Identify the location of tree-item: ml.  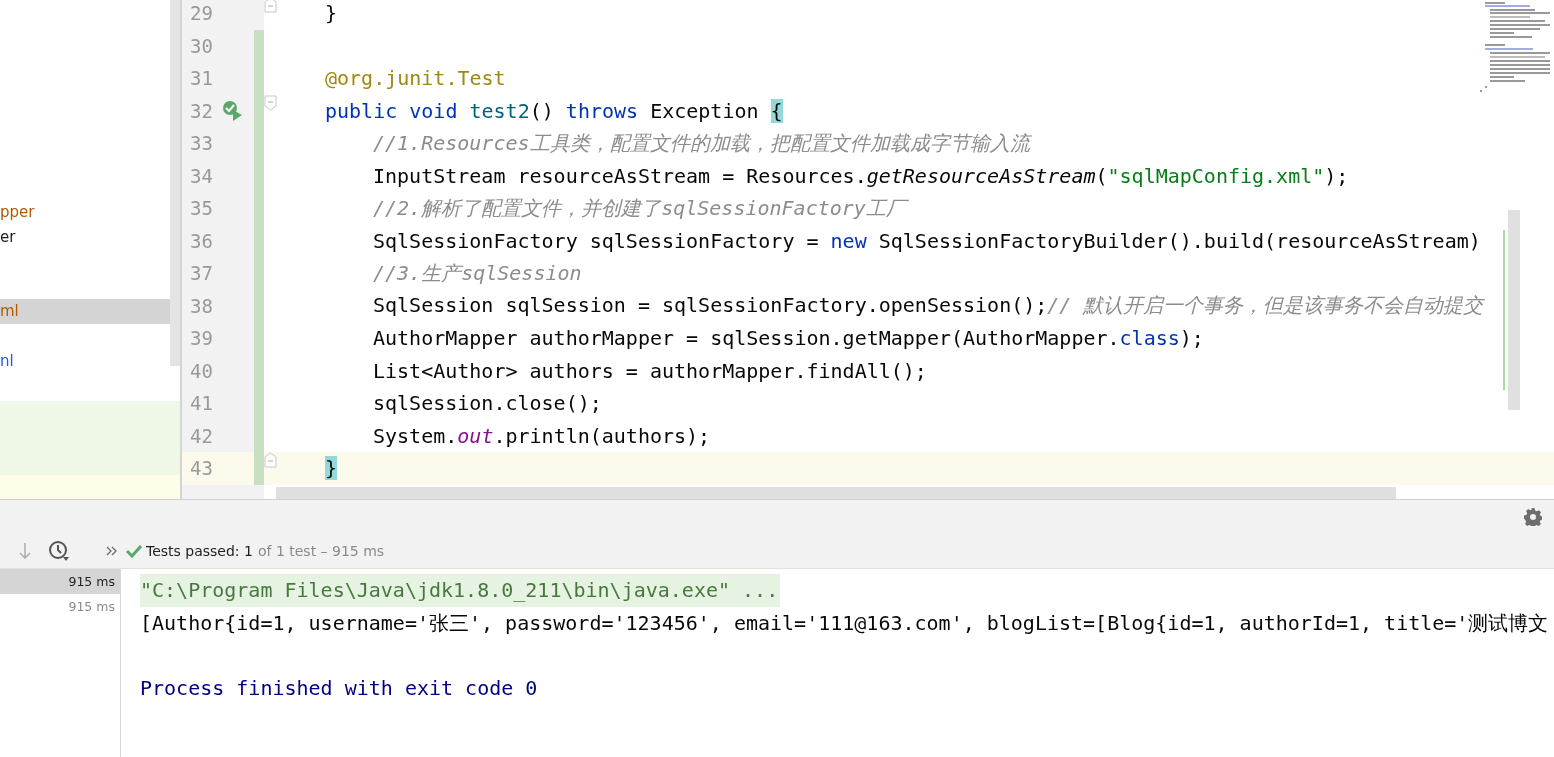
(85, 311).